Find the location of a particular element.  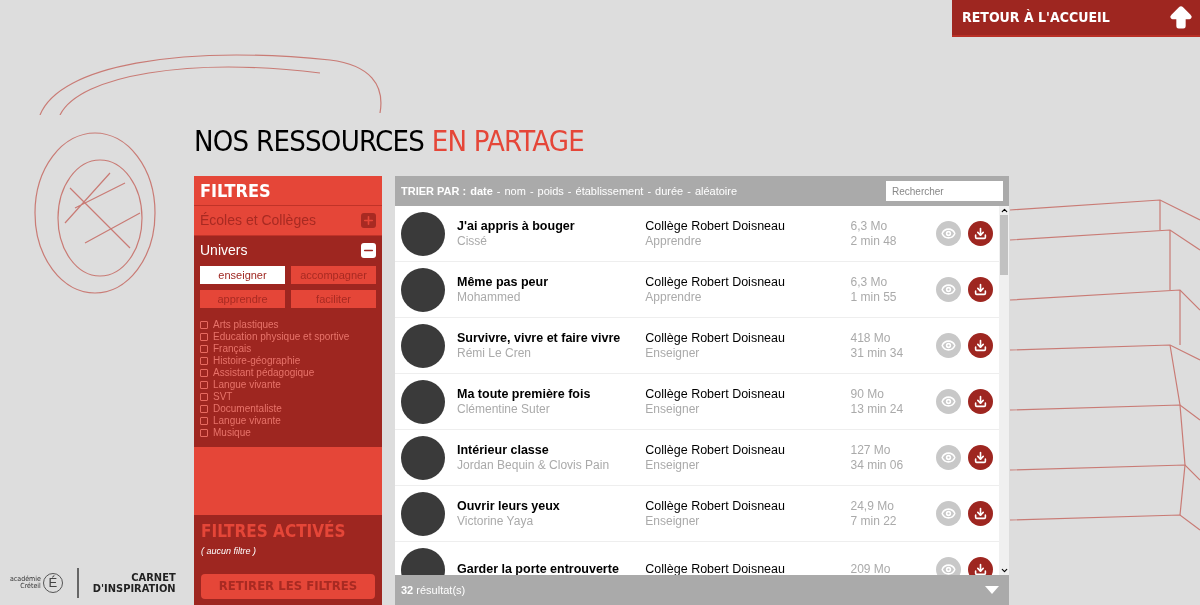

duration: 13 min 24 is located at coordinates (877, 409).